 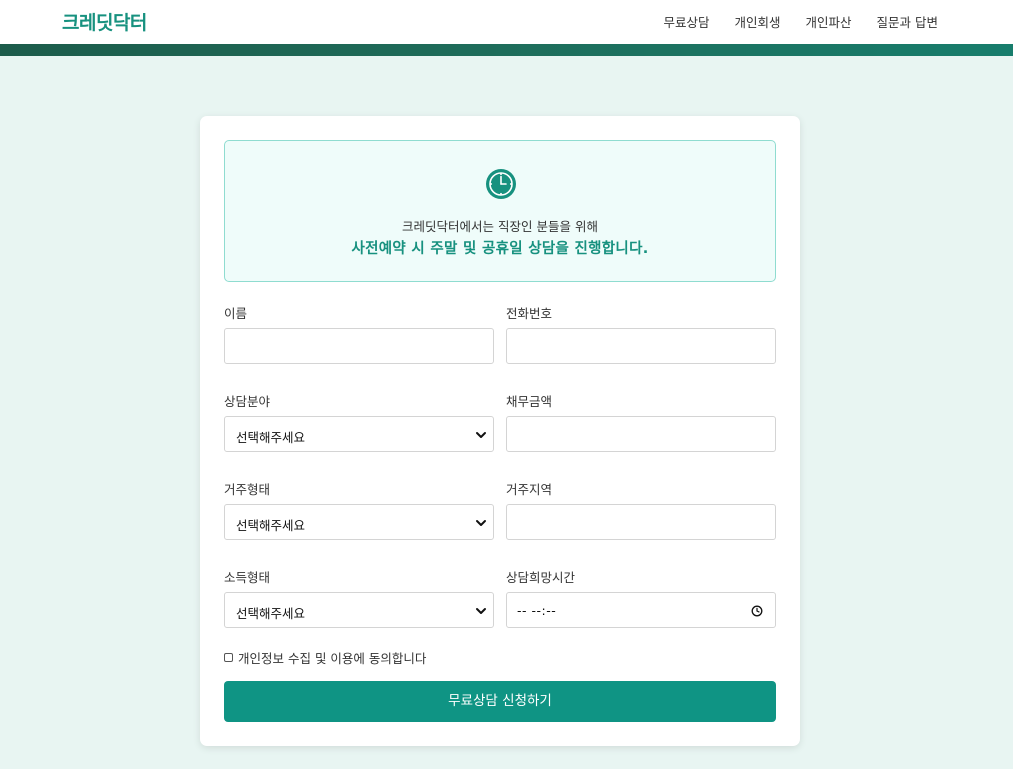 I want to click on debt-input, so click(x=641, y=434).